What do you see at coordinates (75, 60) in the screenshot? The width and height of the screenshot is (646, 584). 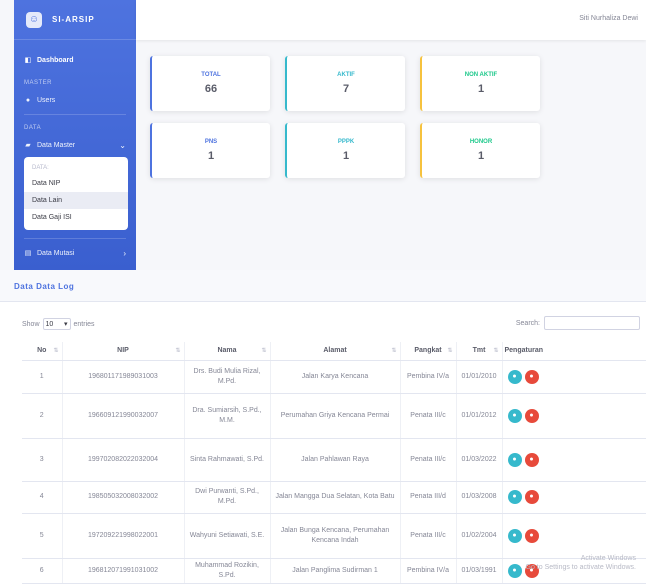 I see `sidebar-item-dashboard: ◧ Dashboard` at bounding box center [75, 60].